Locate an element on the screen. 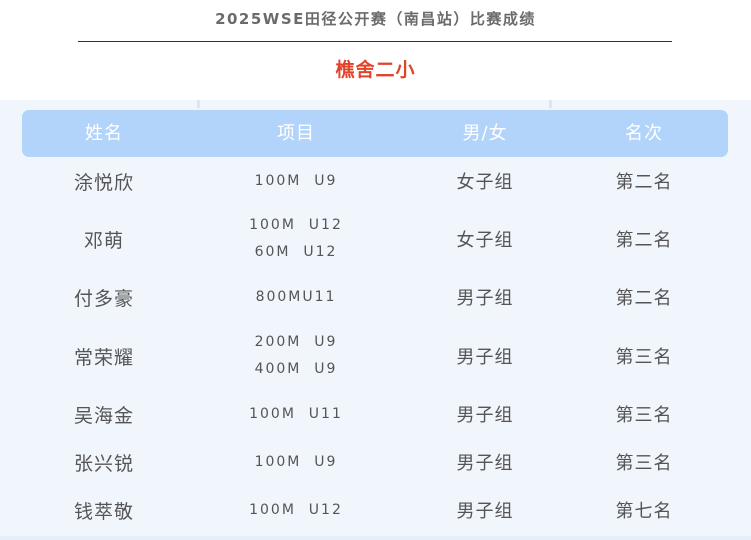  event-entry: 200M U9 is located at coordinates (296, 342).